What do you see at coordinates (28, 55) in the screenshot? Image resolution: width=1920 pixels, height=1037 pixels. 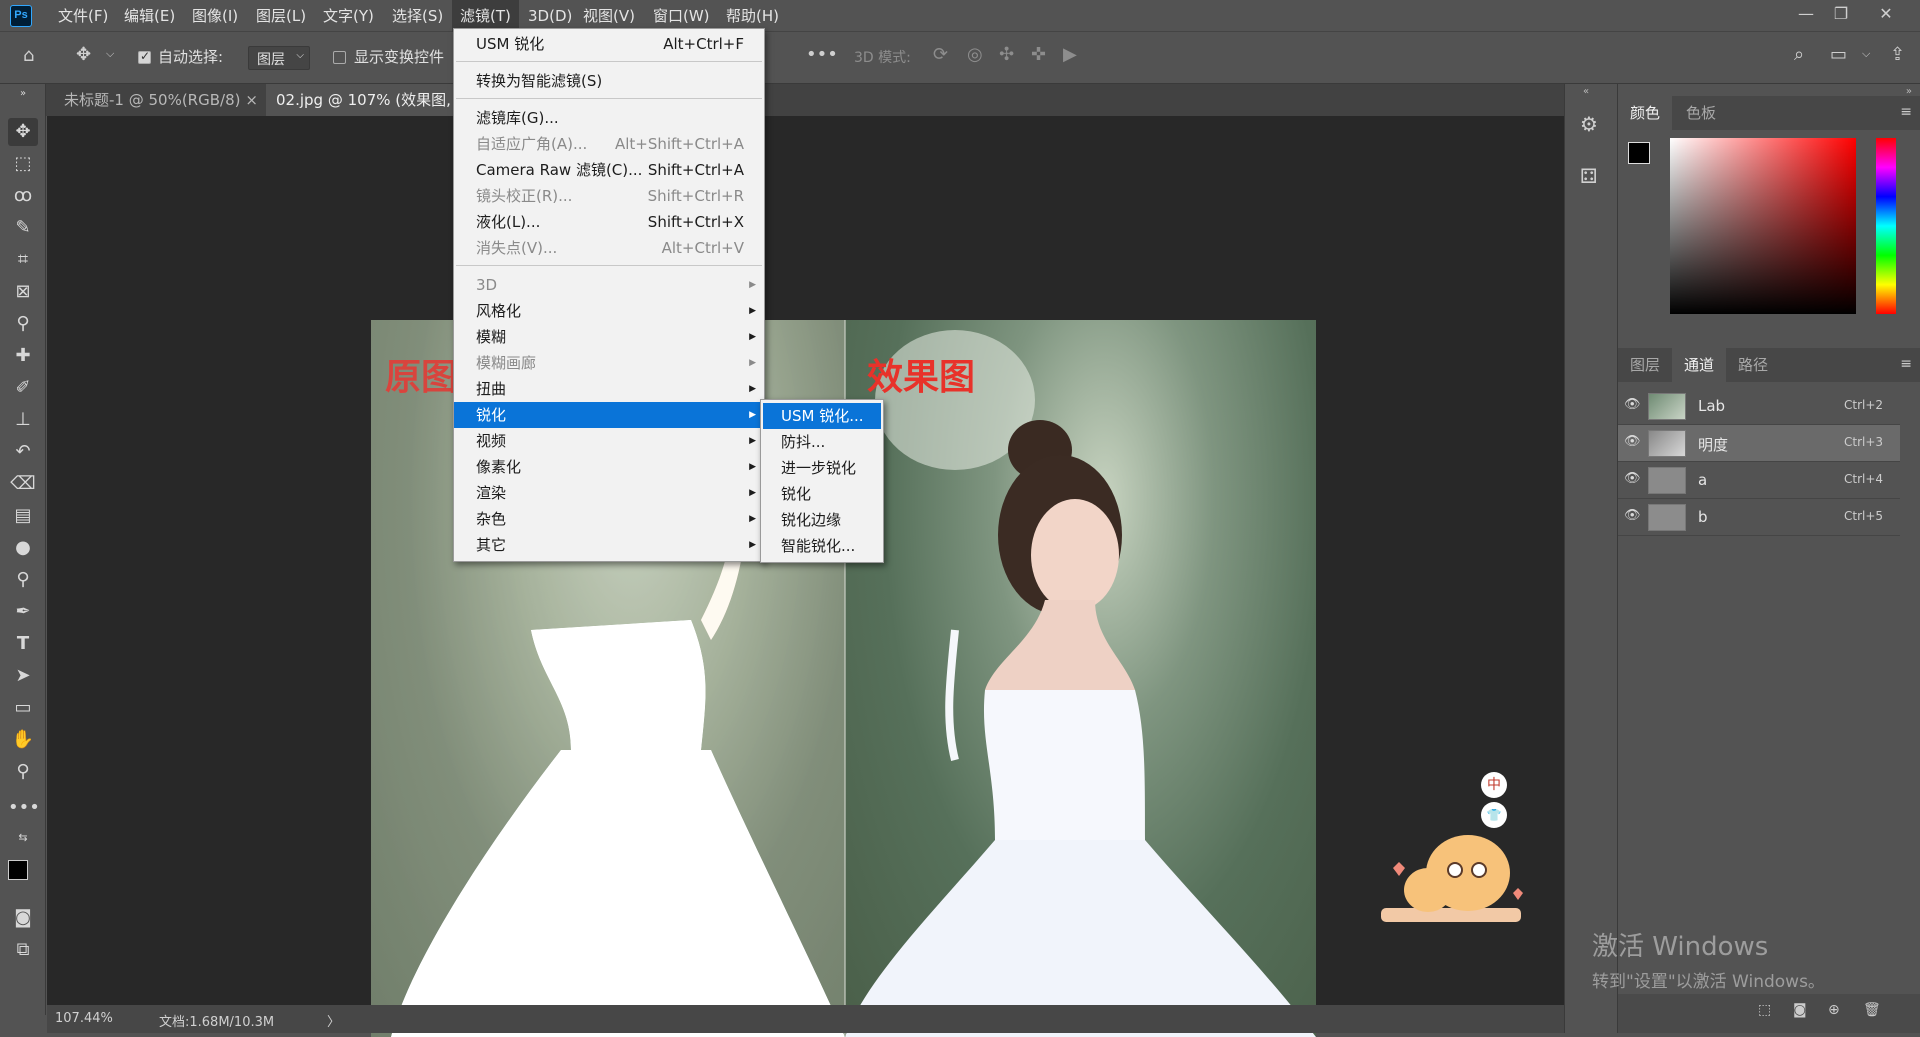 I see `home-icon: ⌂` at bounding box center [28, 55].